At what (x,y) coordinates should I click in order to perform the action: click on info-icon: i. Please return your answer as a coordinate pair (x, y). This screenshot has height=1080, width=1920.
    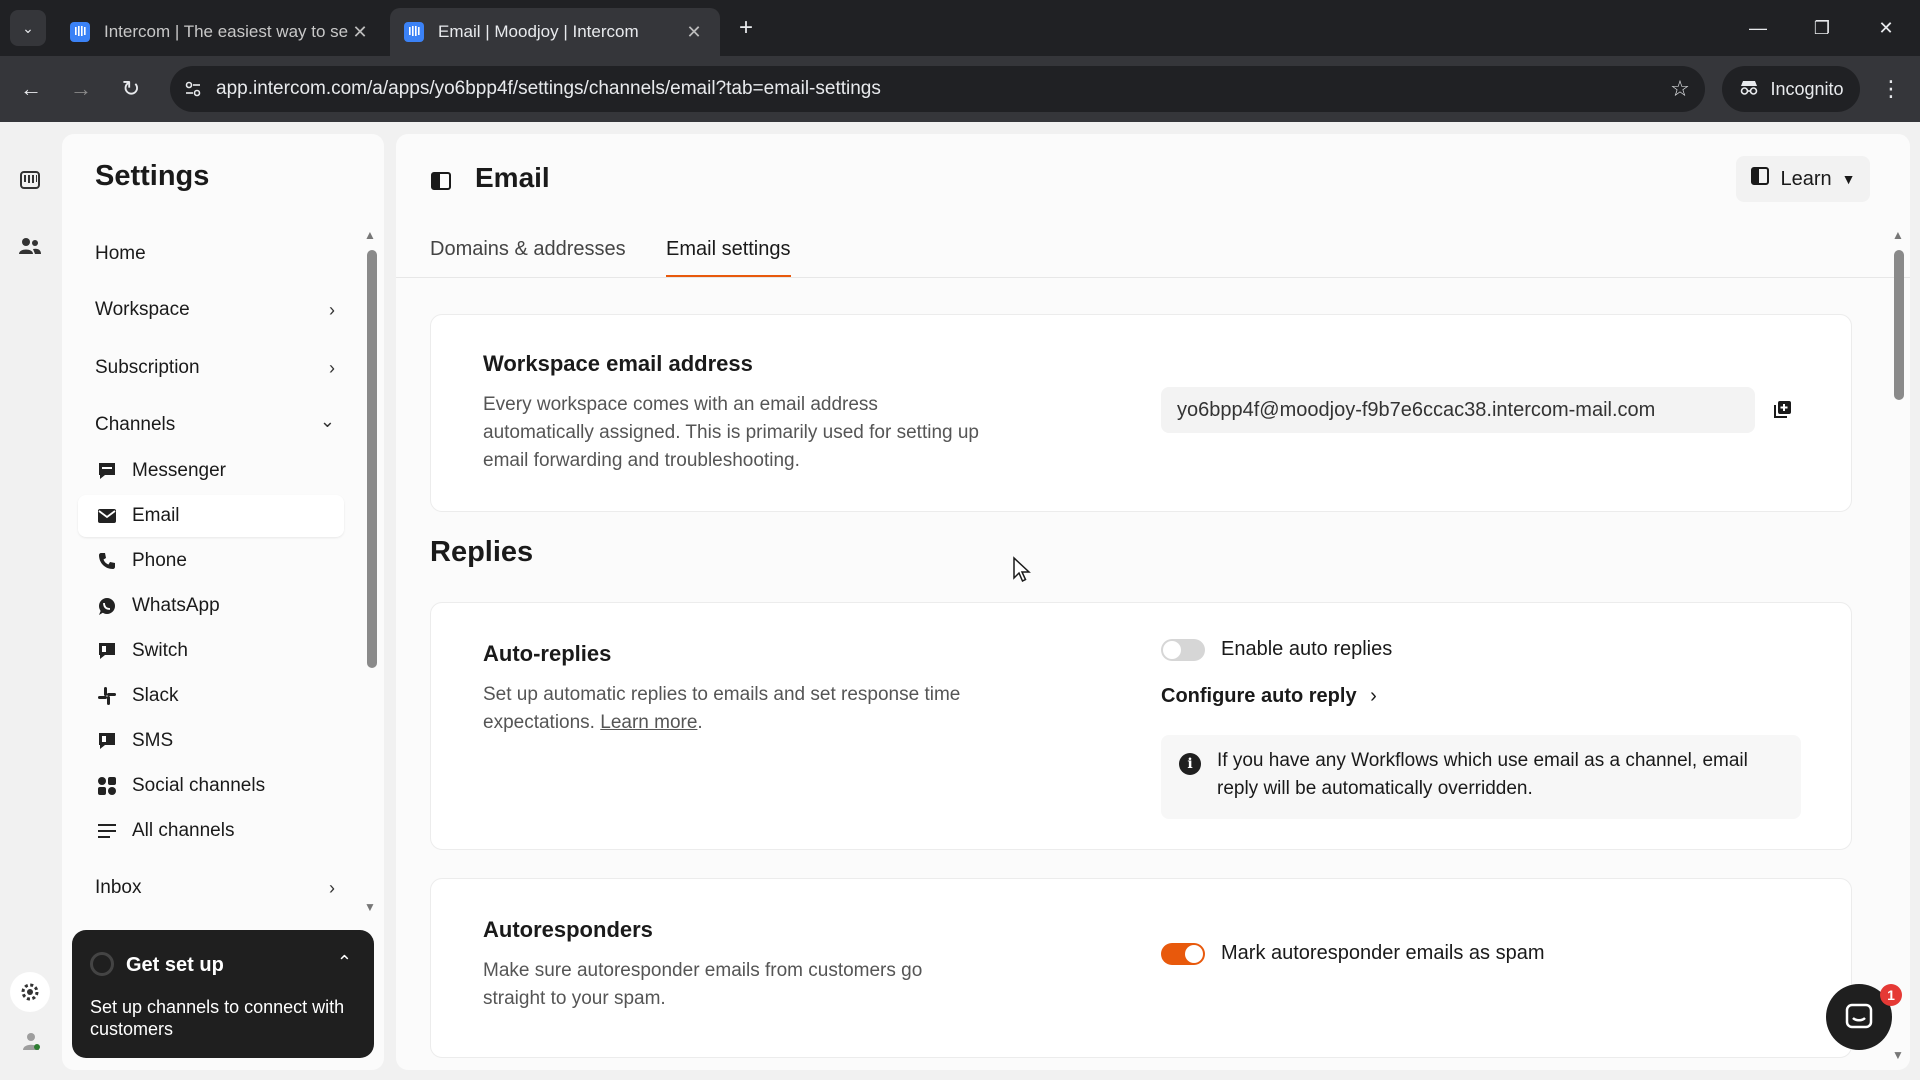
    Looking at the image, I should click on (1190, 764).